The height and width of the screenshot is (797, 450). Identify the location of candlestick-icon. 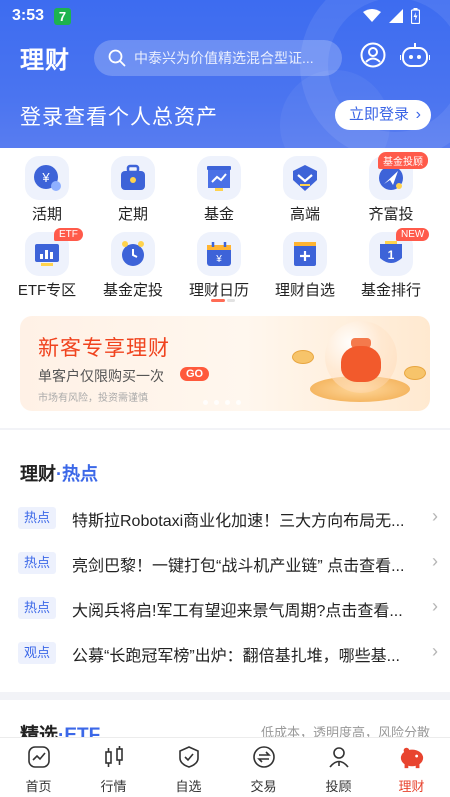
(114, 757).